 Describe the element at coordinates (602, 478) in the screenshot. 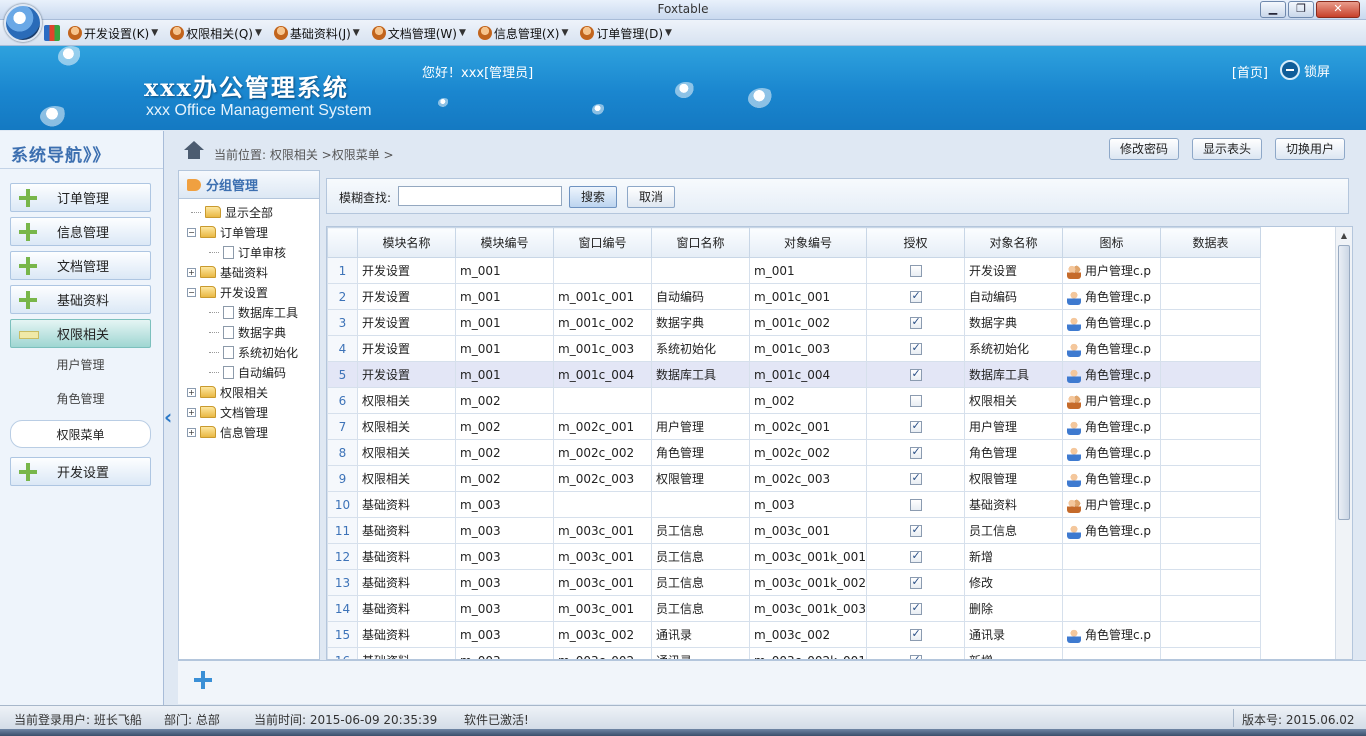

I see `cell-window-id: m_002c_003` at that location.